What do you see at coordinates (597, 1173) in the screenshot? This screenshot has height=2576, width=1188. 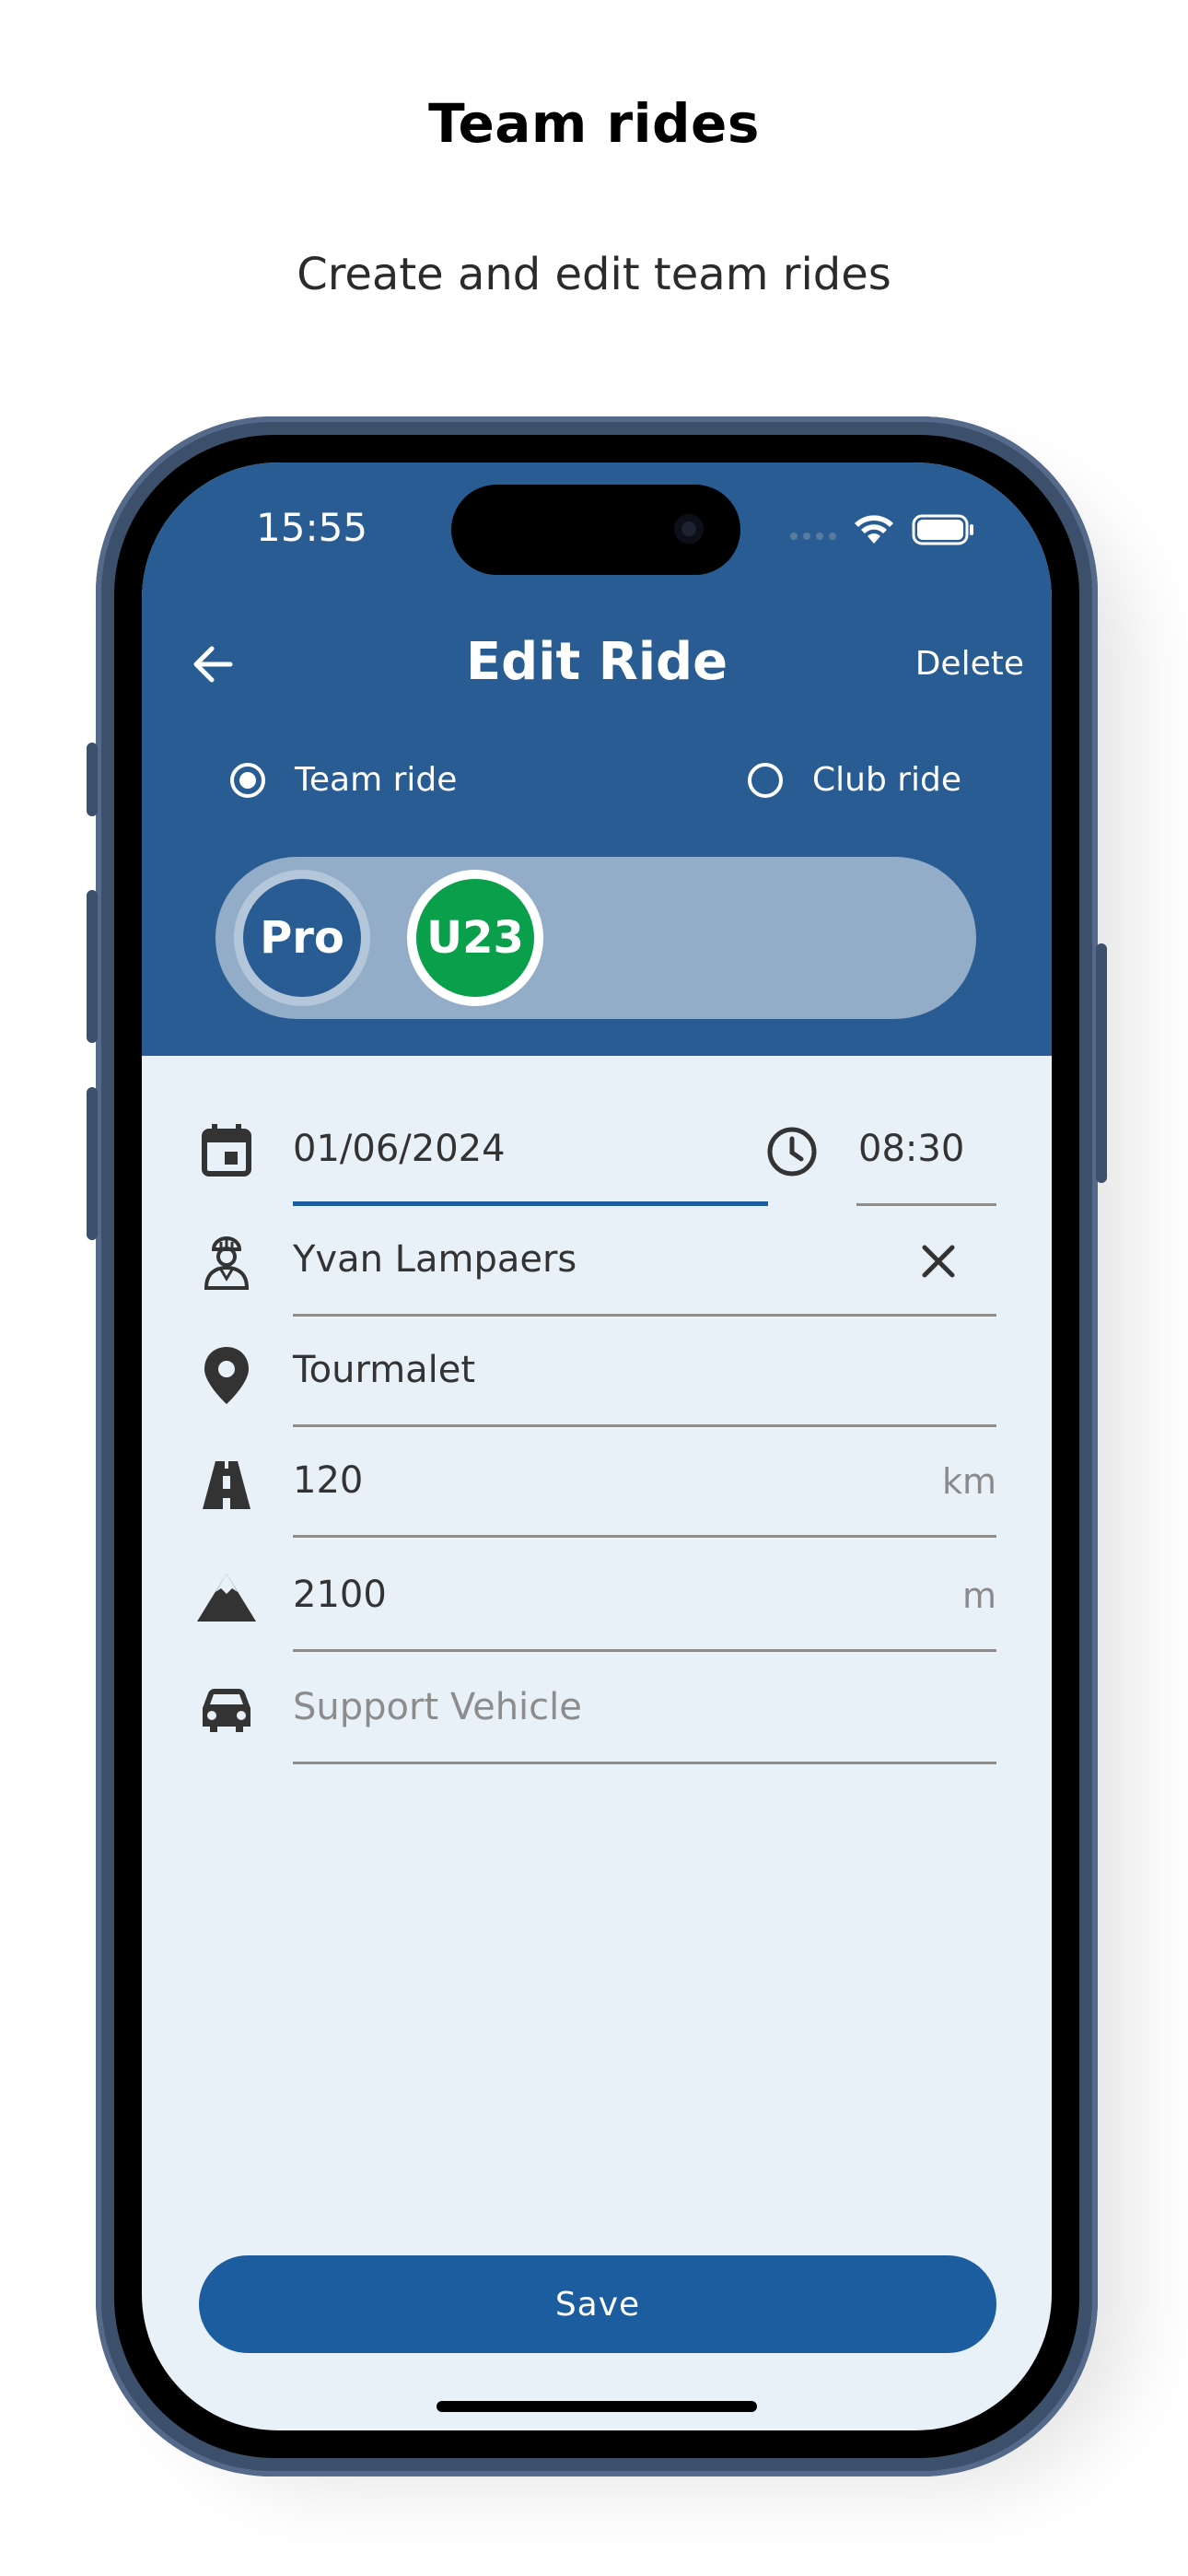 I see `date-time-row: 01/06/2024 08:30` at bounding box center [597, 1173].